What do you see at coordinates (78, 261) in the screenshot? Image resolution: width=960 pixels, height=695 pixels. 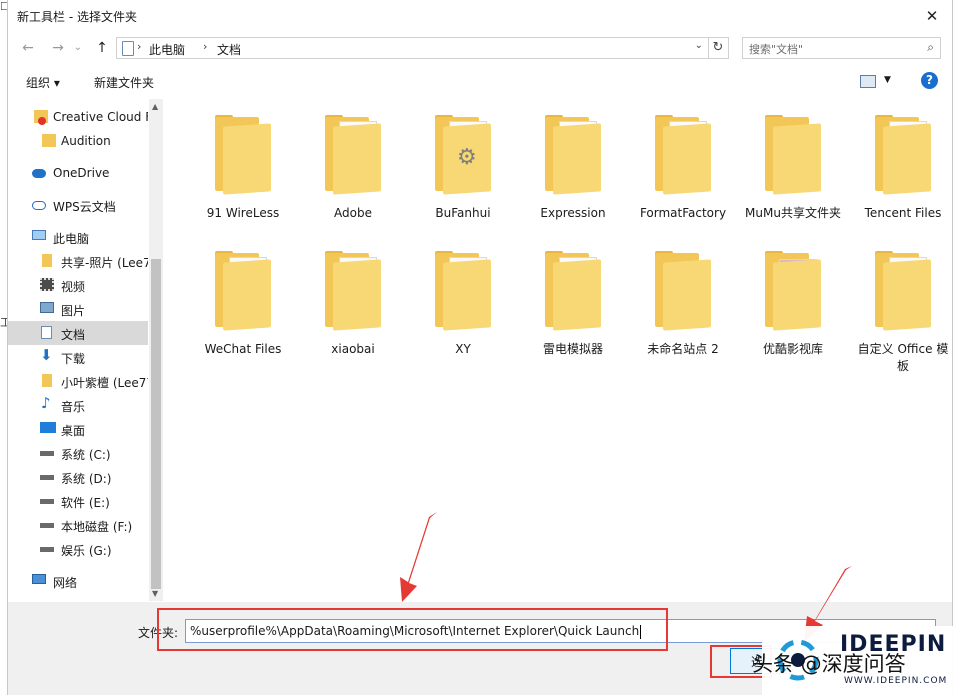 I see `sidebar-item-shared-photos: 共享-照片 (Lee7` at bounding box center [78, 261].